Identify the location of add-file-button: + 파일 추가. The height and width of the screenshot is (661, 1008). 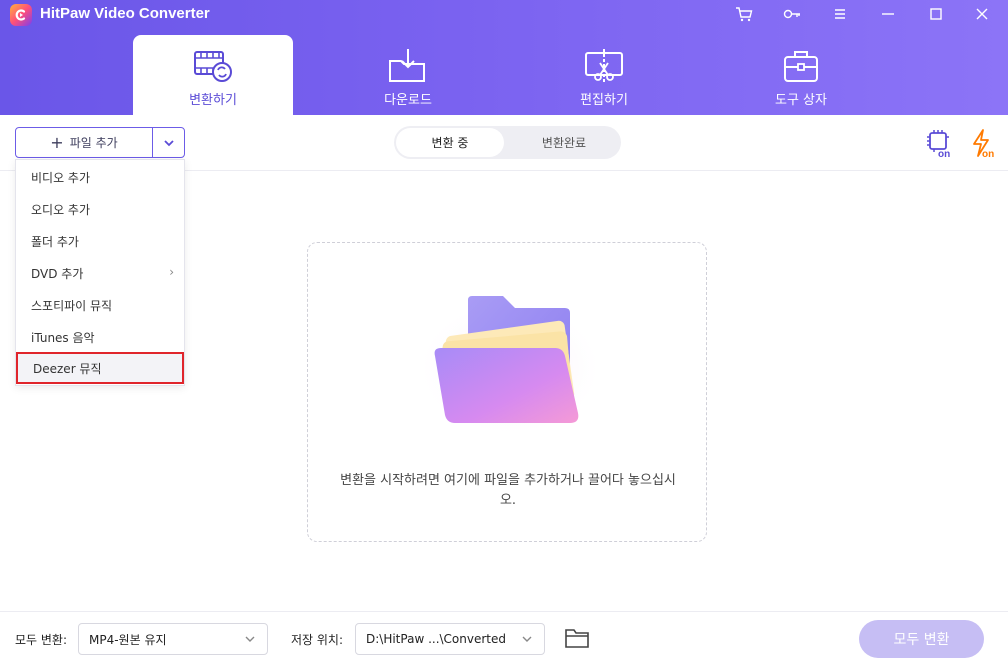
(84, 142).